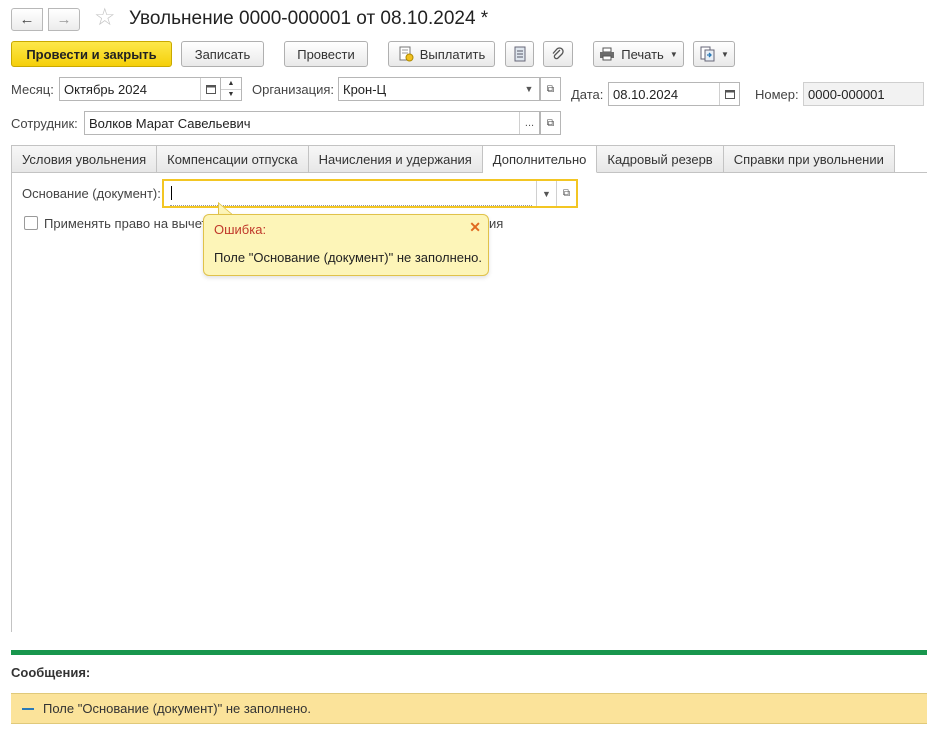 This screenshot has height=735, width=927. I want to click on apply-deduction-label-tail: ия, so click(496, 223).